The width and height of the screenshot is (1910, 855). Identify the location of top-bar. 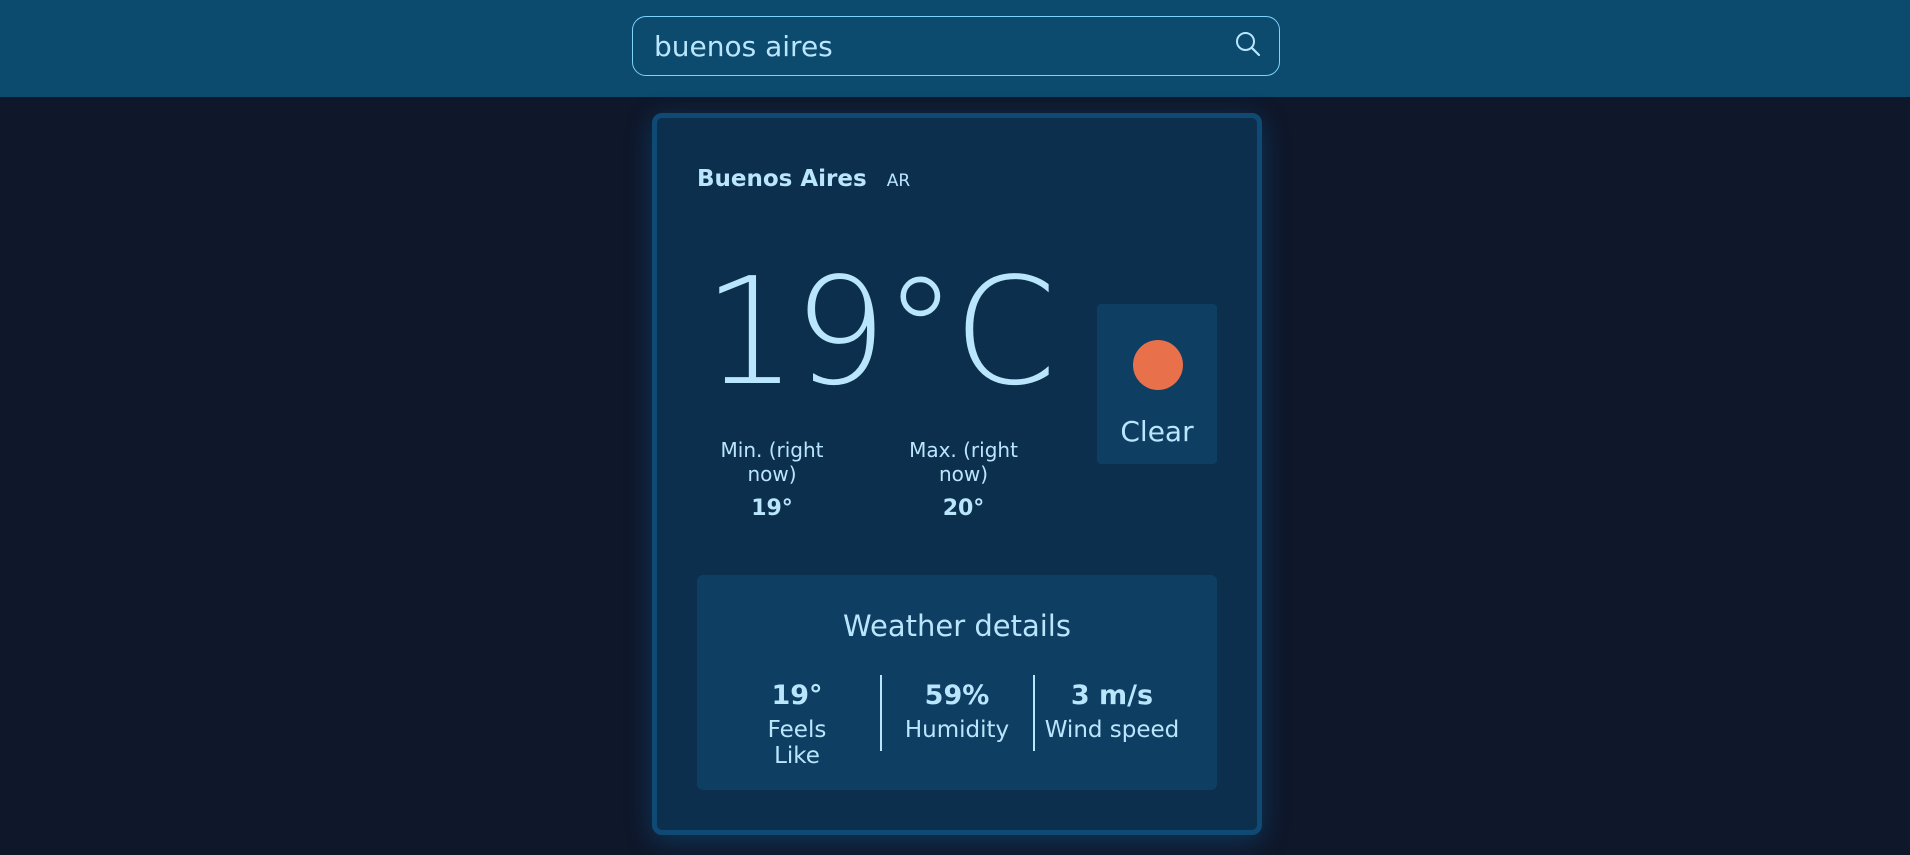
(955, 48).